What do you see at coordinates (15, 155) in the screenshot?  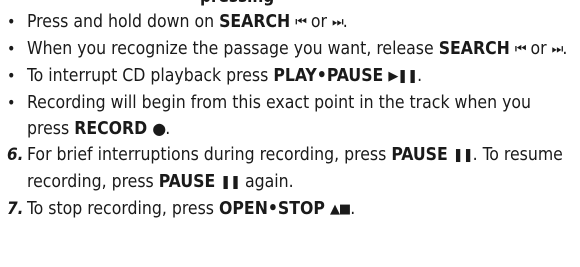 I see `step-number: 6.` at bounding box center [15, 155].